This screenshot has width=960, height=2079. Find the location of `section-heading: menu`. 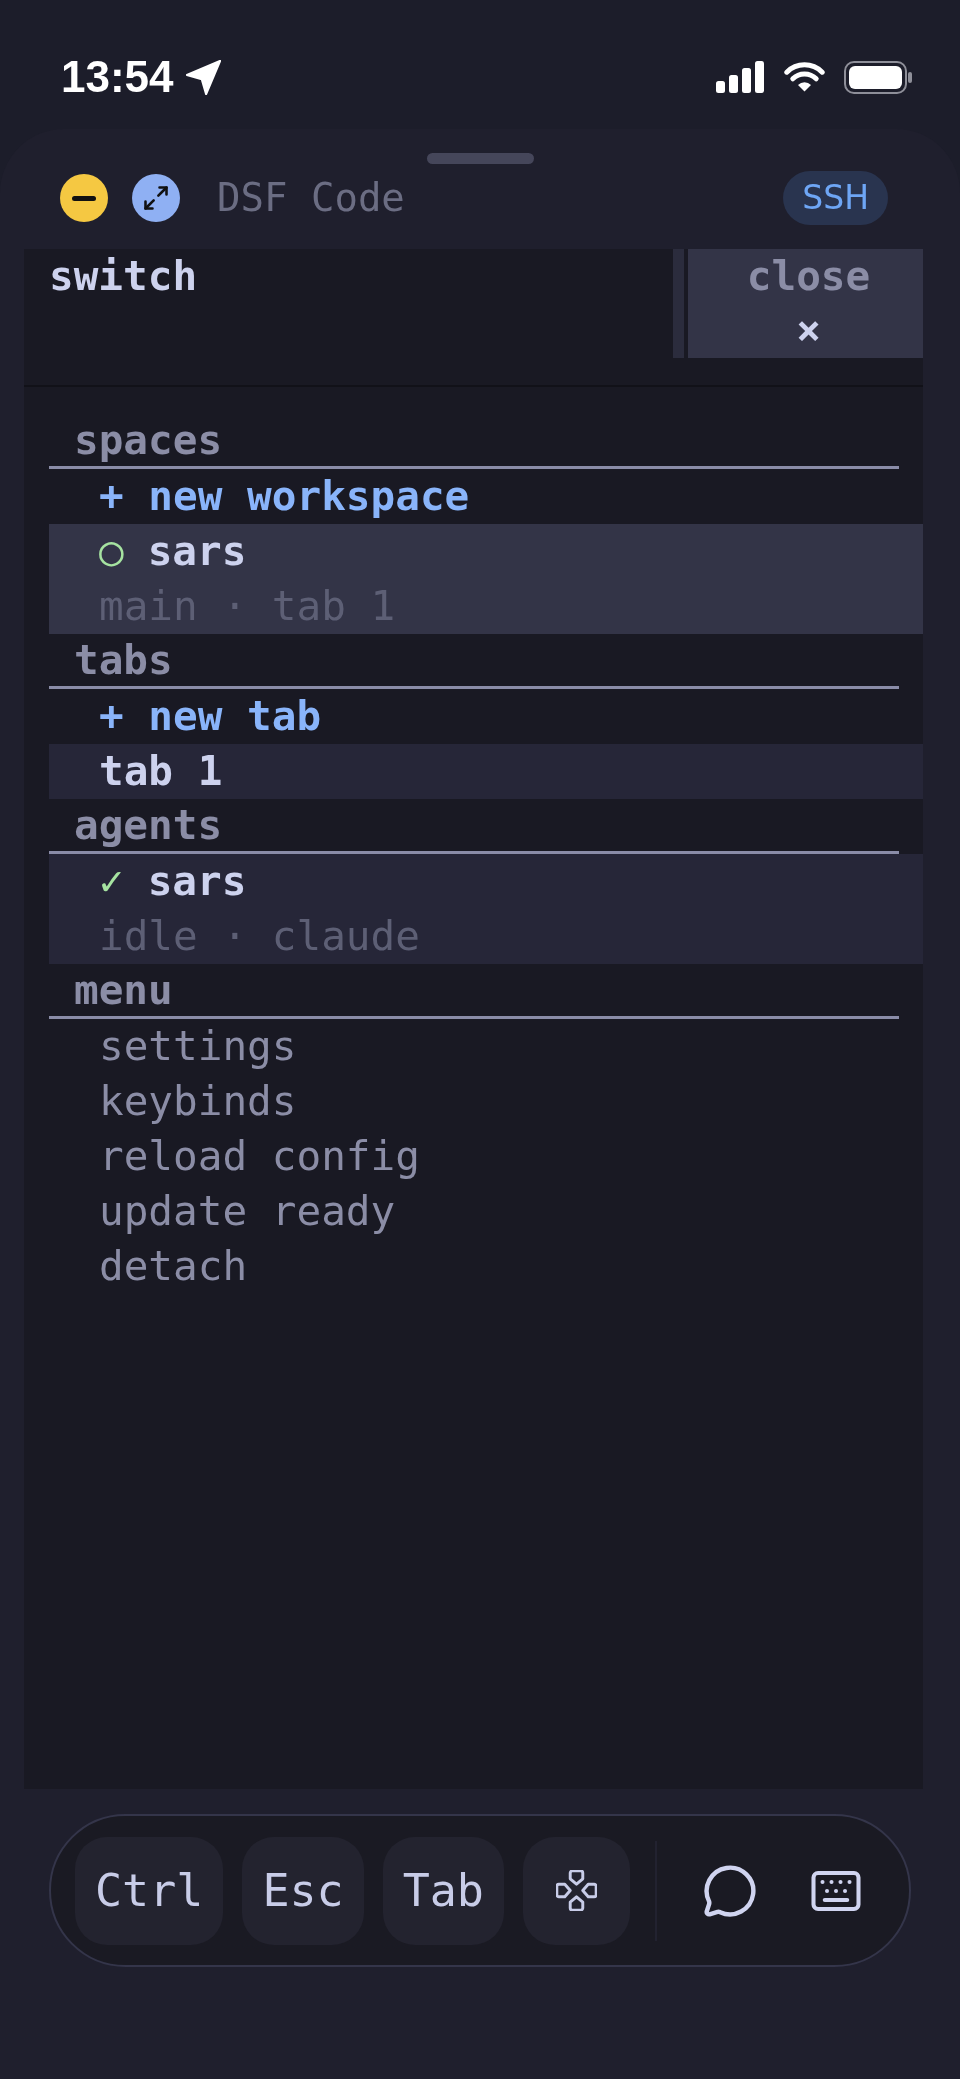

section-heading: menu is located at coordinates (474, 991).